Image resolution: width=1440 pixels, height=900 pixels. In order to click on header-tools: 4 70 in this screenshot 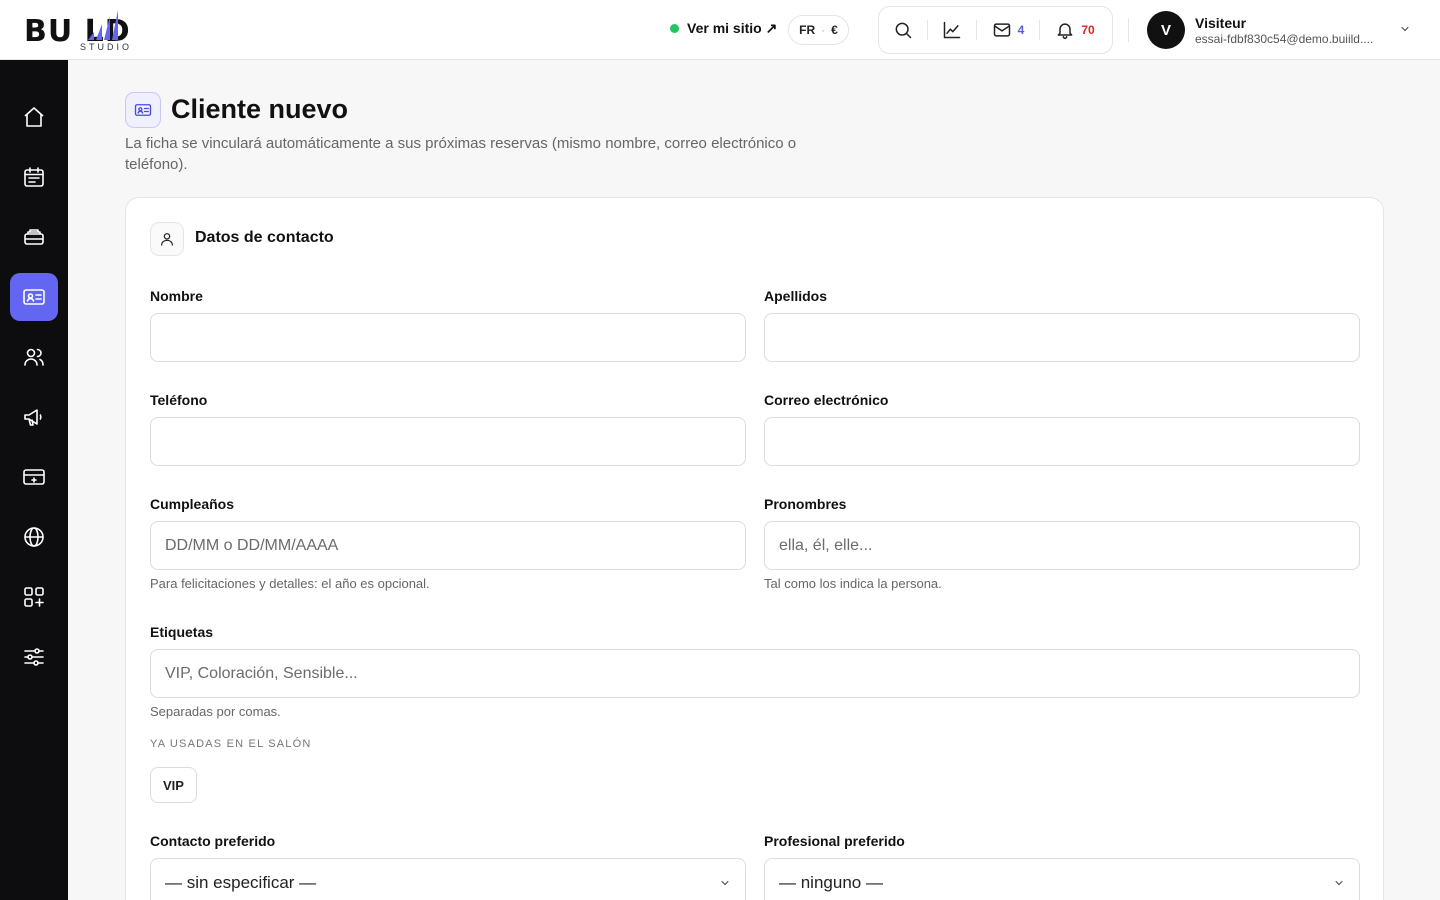, I will do `click(995, 30)`.